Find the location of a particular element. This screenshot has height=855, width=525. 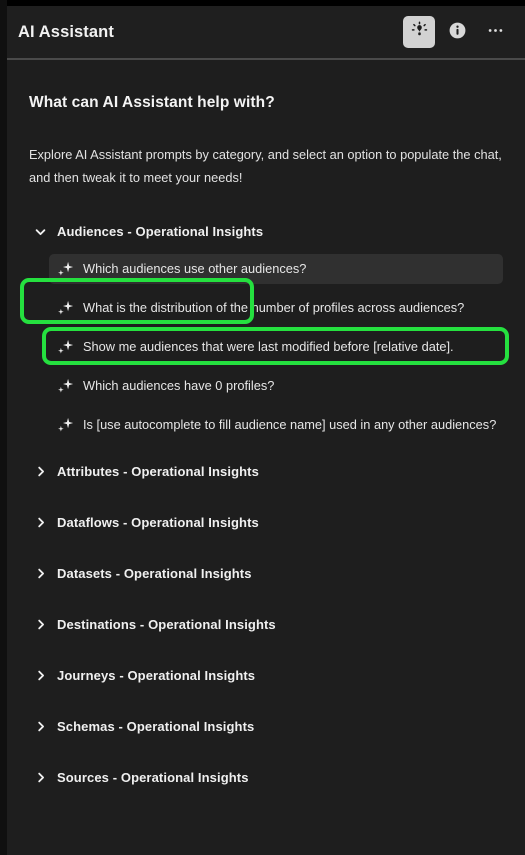

chevron-down-icon is located at coordinates (40, 232).